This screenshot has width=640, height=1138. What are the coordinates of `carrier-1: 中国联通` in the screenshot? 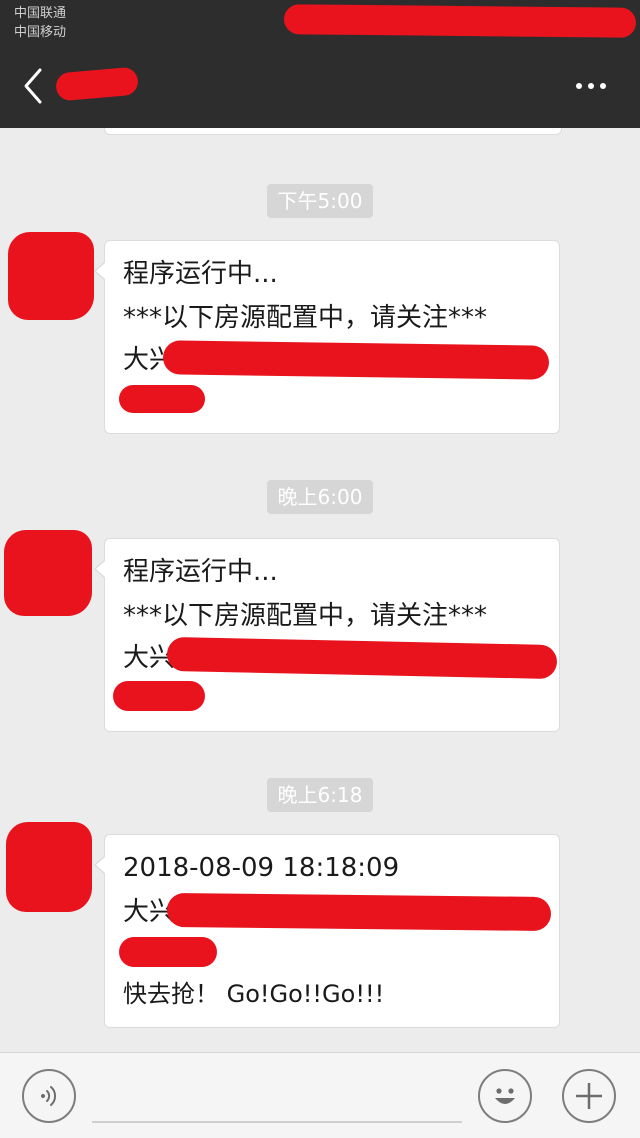 It's located at (40, 13).